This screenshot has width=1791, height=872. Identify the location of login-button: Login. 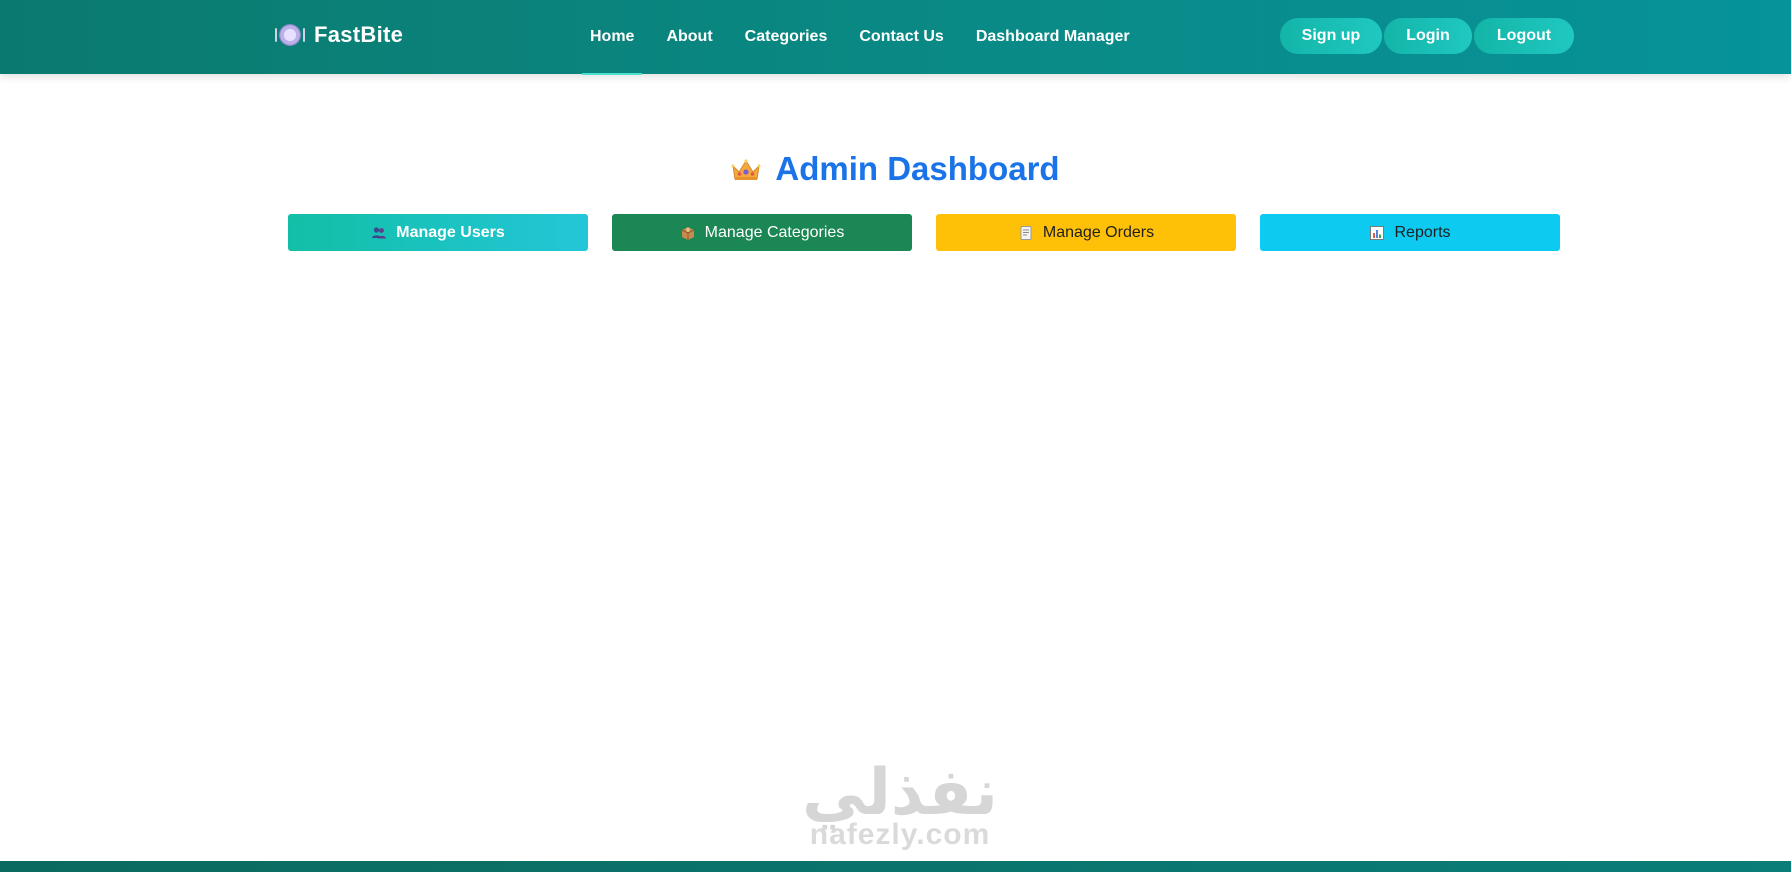
(1428, 36).